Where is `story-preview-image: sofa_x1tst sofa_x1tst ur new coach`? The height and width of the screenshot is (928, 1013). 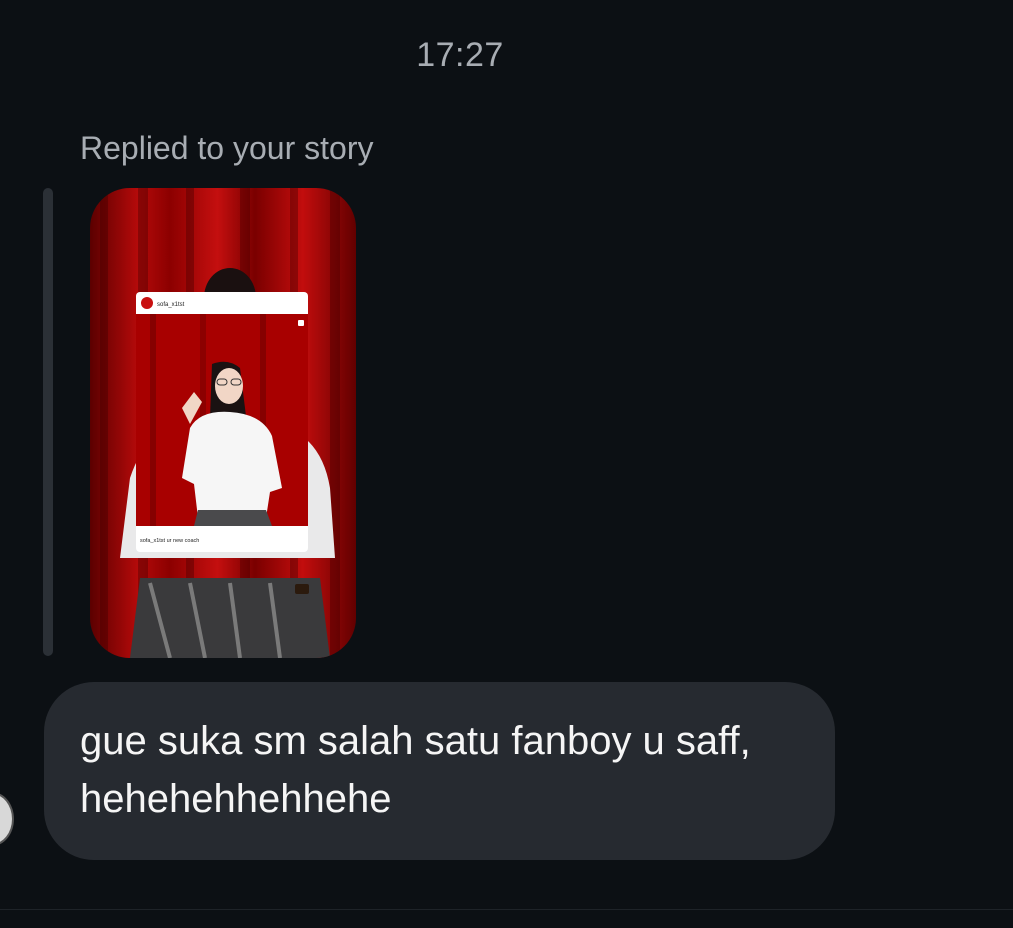
story-preview-image: sofa_x1tst sofa_x1tst ur new coach is located at coordinates (220, 423).